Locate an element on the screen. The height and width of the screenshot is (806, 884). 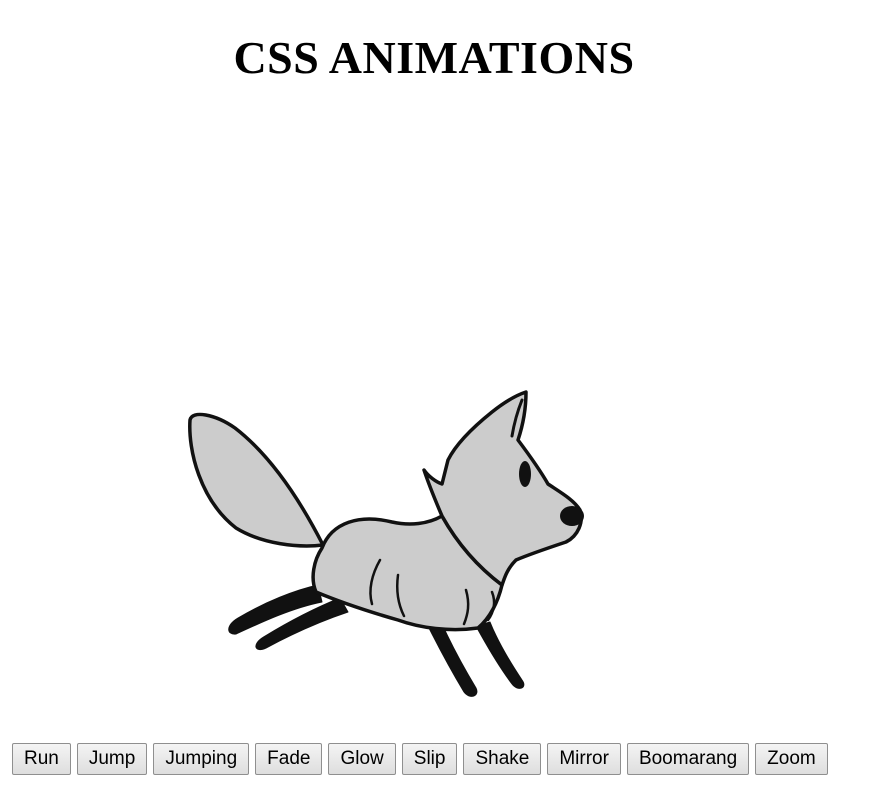
fox-nose is located at coordinates (572, 516).